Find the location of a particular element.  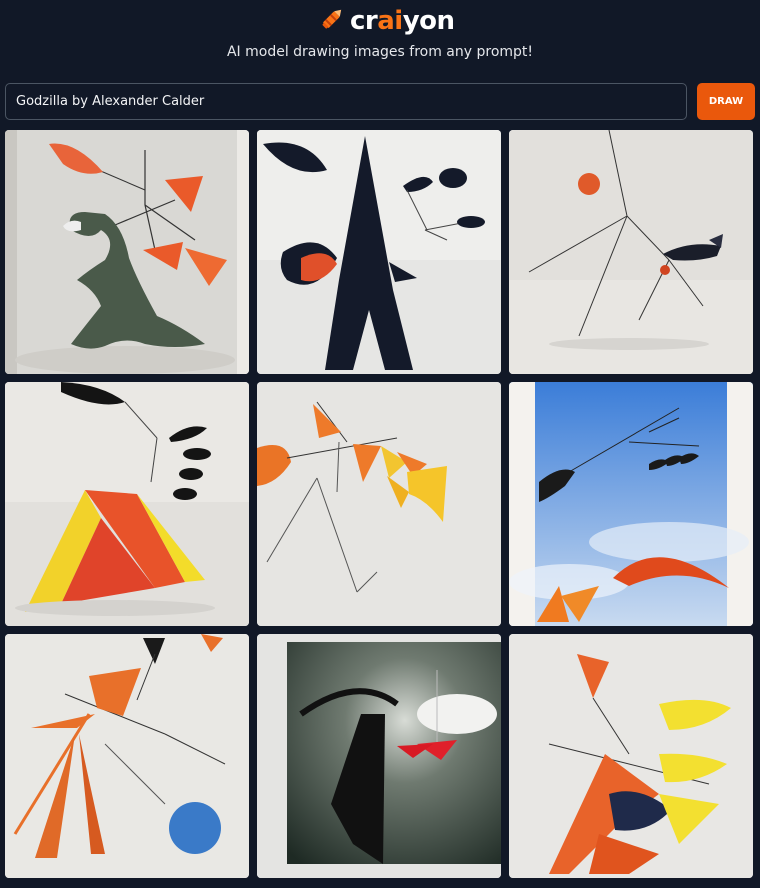

tagline: AI model drawing images from any prompt! is located at coordinates (380, 52).